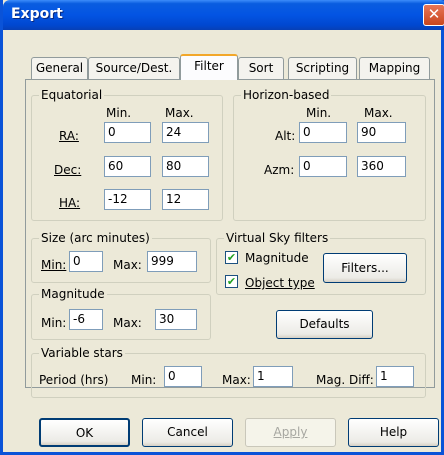 The width and height of the screenshot is (444, 455). What do you see at coordinates (286, 95) in the screenshot?
I see `horizon-legend: Horizon-based` at bounding box center [286, 95].